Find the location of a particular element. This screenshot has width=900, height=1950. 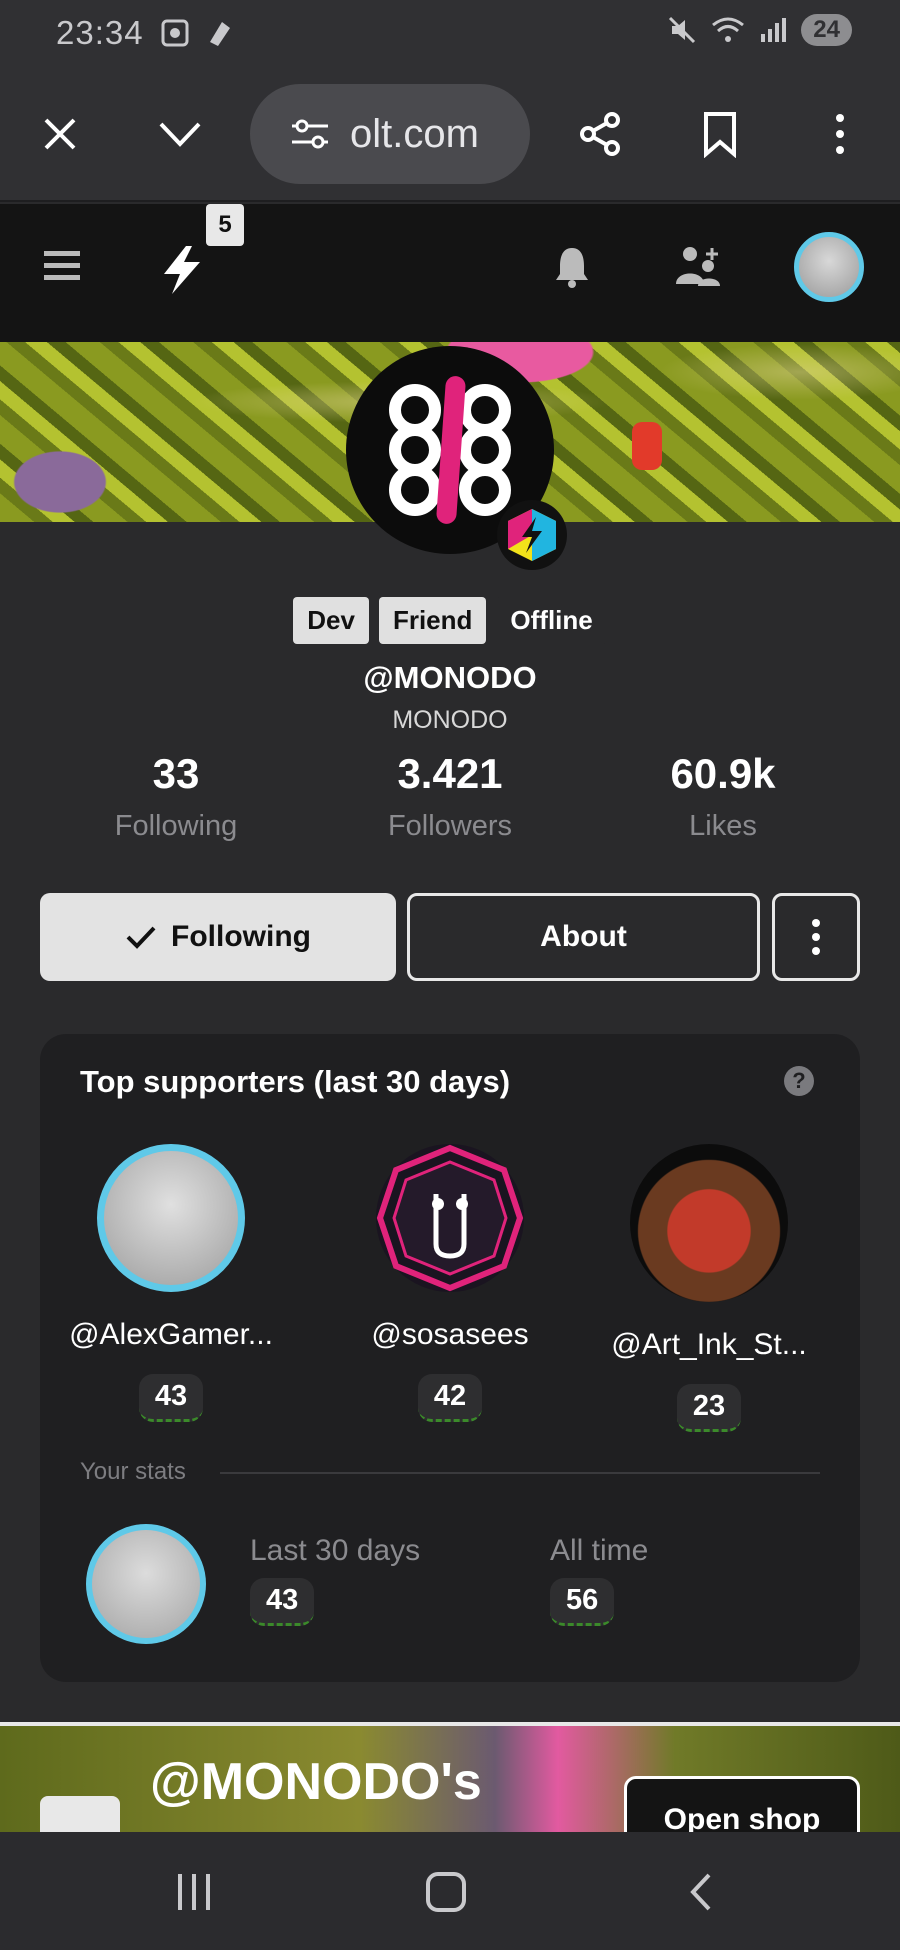

stat-following: 33 Following is located at coordinates (176, 796).